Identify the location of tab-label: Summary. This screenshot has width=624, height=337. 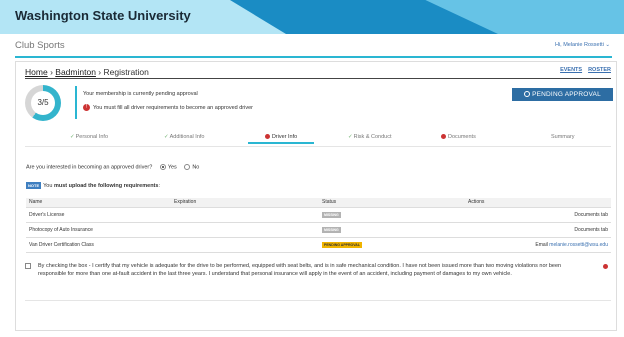
(563, 137).